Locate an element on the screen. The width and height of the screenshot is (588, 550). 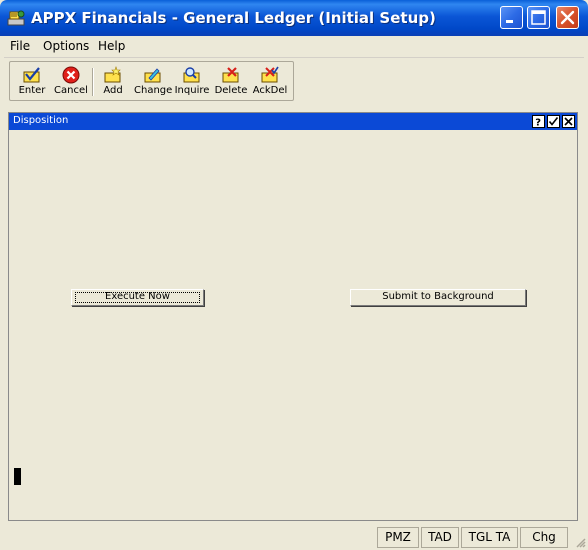
delete-icon is located at coordinates (230, 75).